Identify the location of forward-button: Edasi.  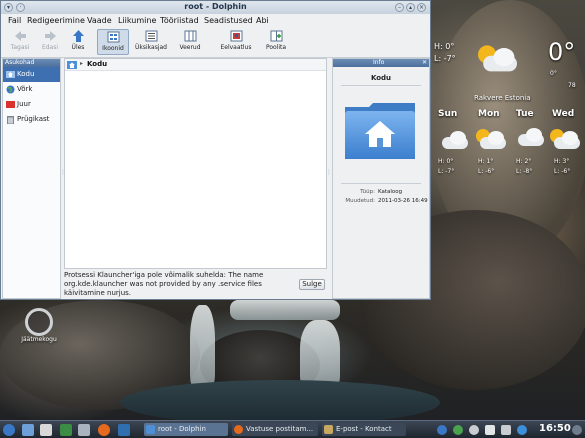
(50, 42).